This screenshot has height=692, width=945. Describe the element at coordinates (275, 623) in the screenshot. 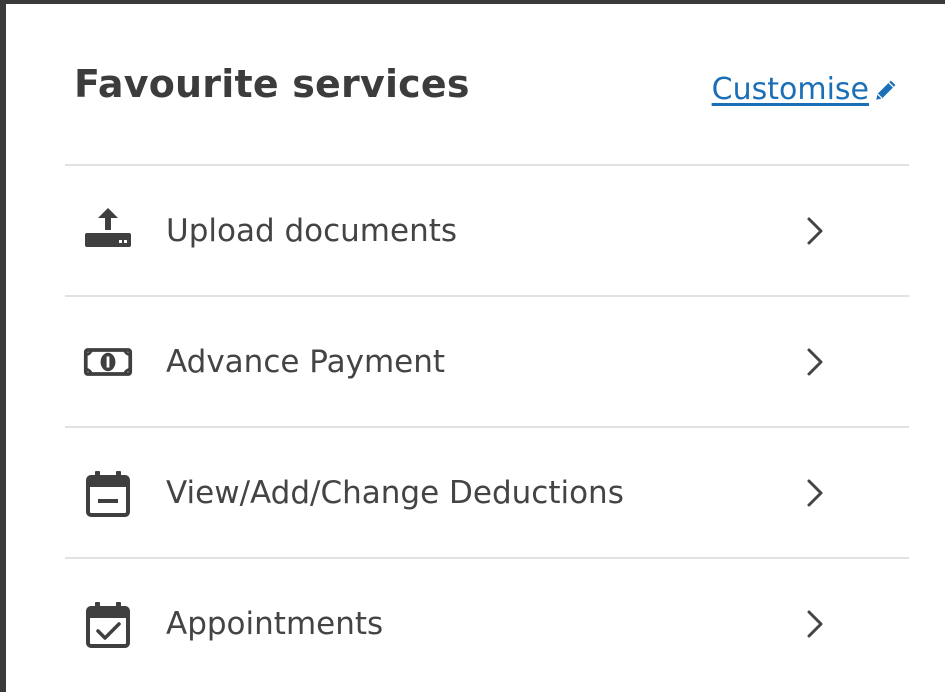

I see `service-label: Appointments` at that location.